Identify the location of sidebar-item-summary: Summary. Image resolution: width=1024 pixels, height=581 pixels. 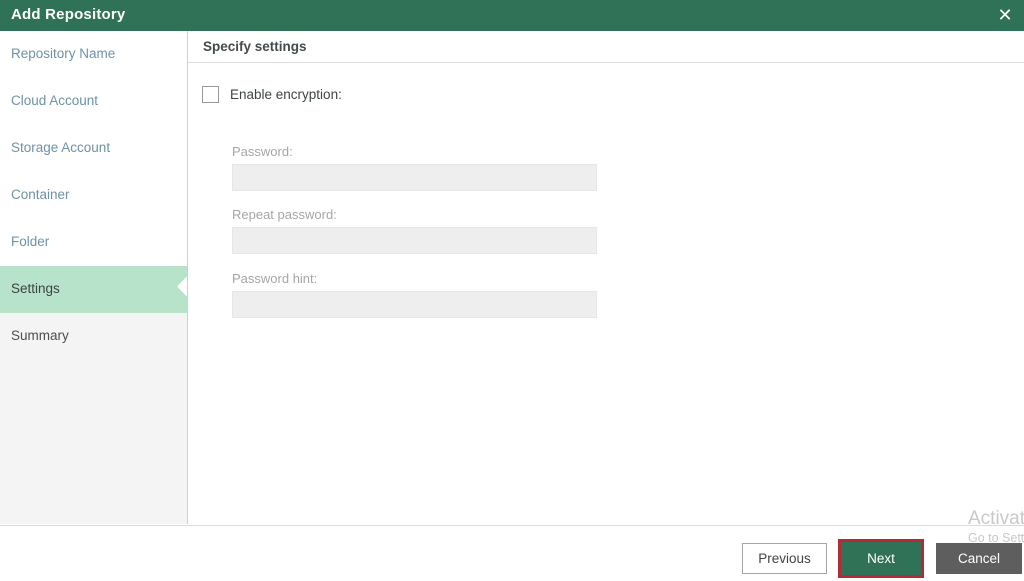
(93, 336).